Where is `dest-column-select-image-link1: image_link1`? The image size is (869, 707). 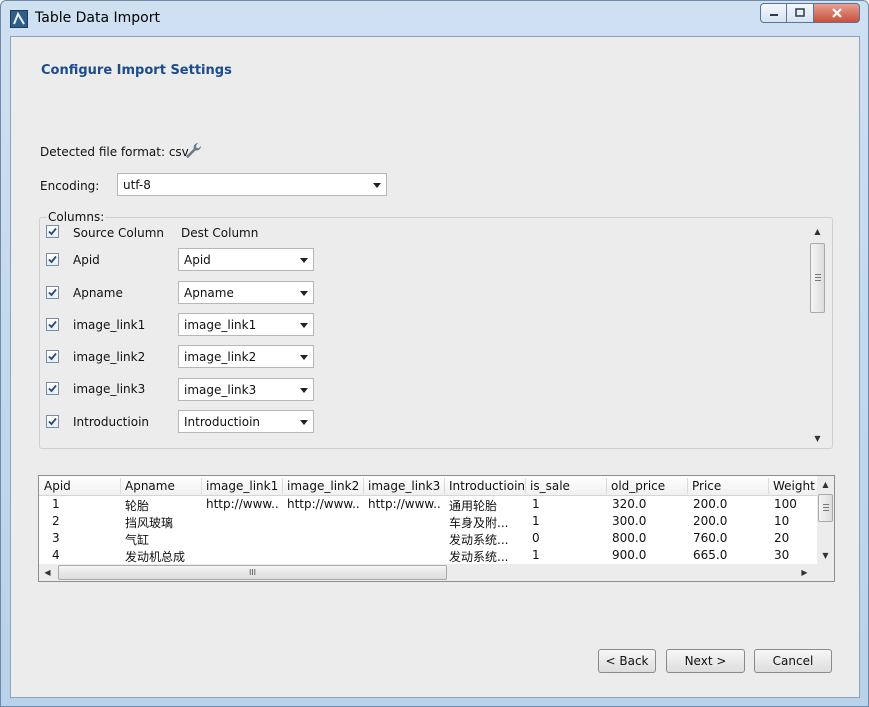
dest-column-select-image-link1: image_link1 is located at coordinates (246, 324).